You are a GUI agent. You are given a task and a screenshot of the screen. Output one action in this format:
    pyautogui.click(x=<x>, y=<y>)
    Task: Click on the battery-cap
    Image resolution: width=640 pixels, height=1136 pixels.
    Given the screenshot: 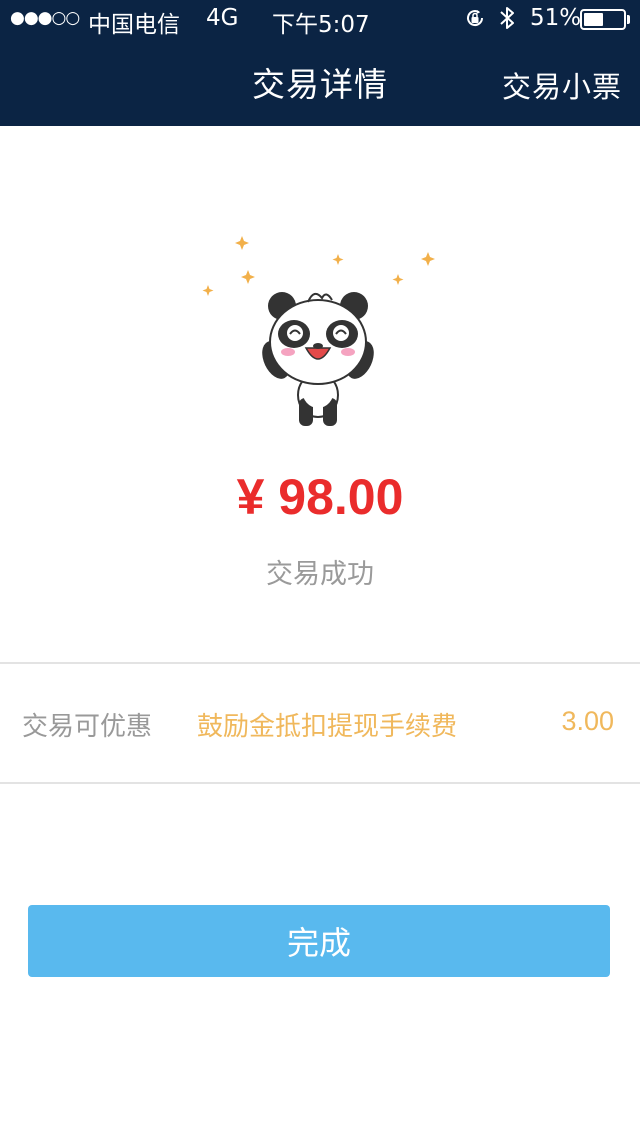 What is the action you would take?
    pyautogui.click(x=628, y=19)
    